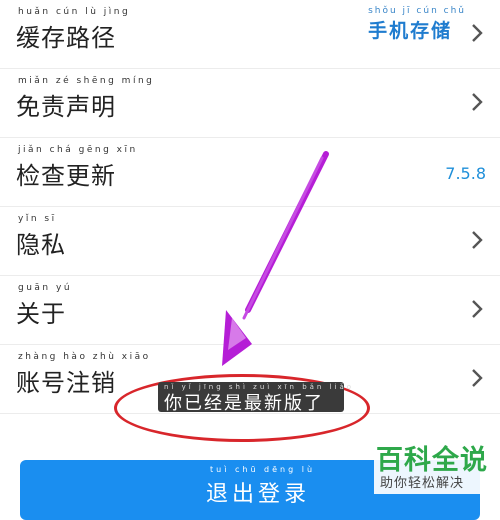  I want to click on watermark-tagline: 助你轻松解决, so click(422, 483).